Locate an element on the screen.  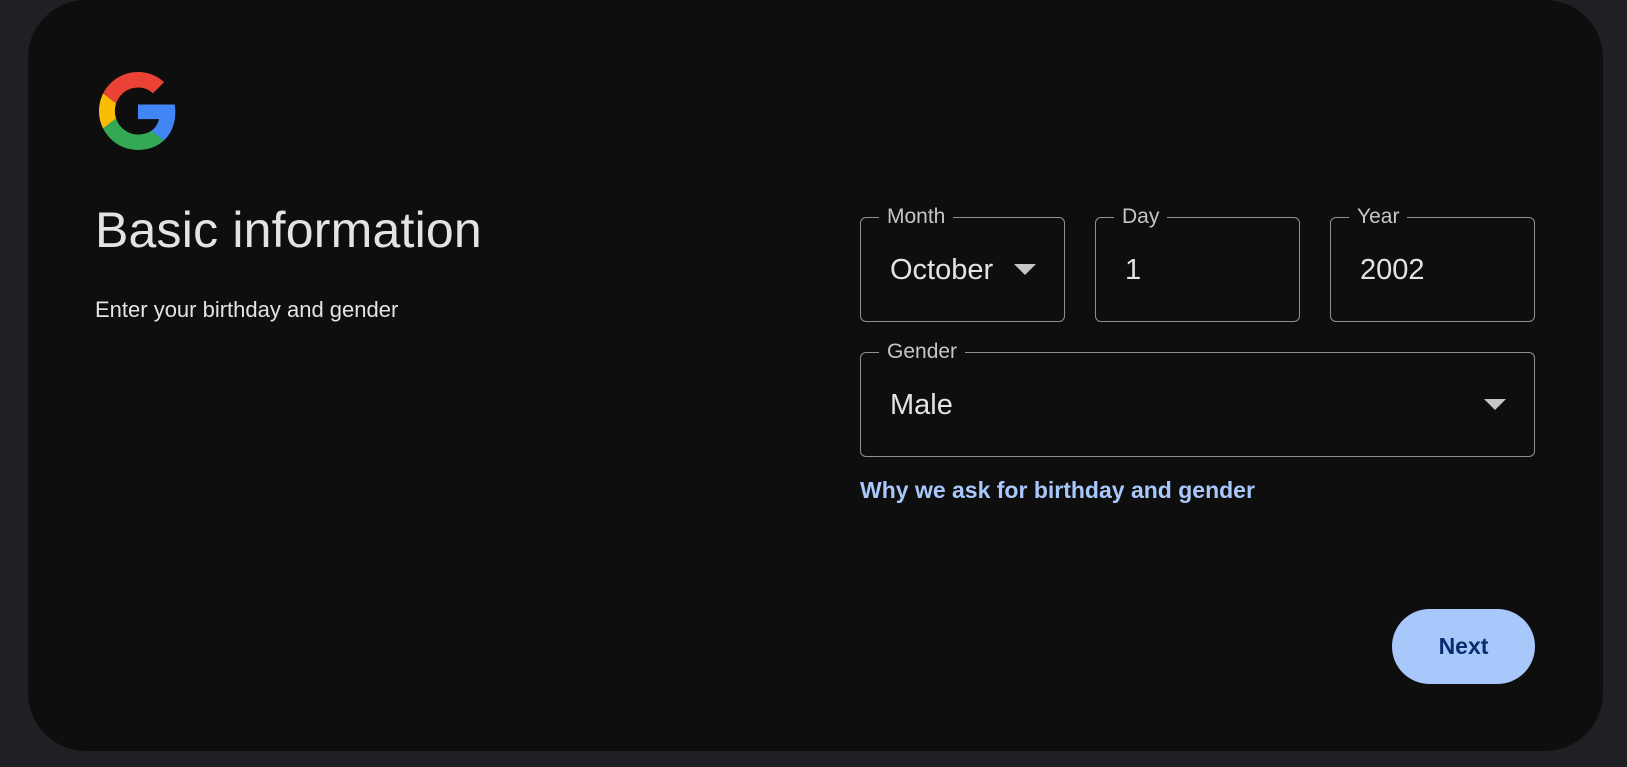
day-label: Day is located at coordinates (1141, 217).